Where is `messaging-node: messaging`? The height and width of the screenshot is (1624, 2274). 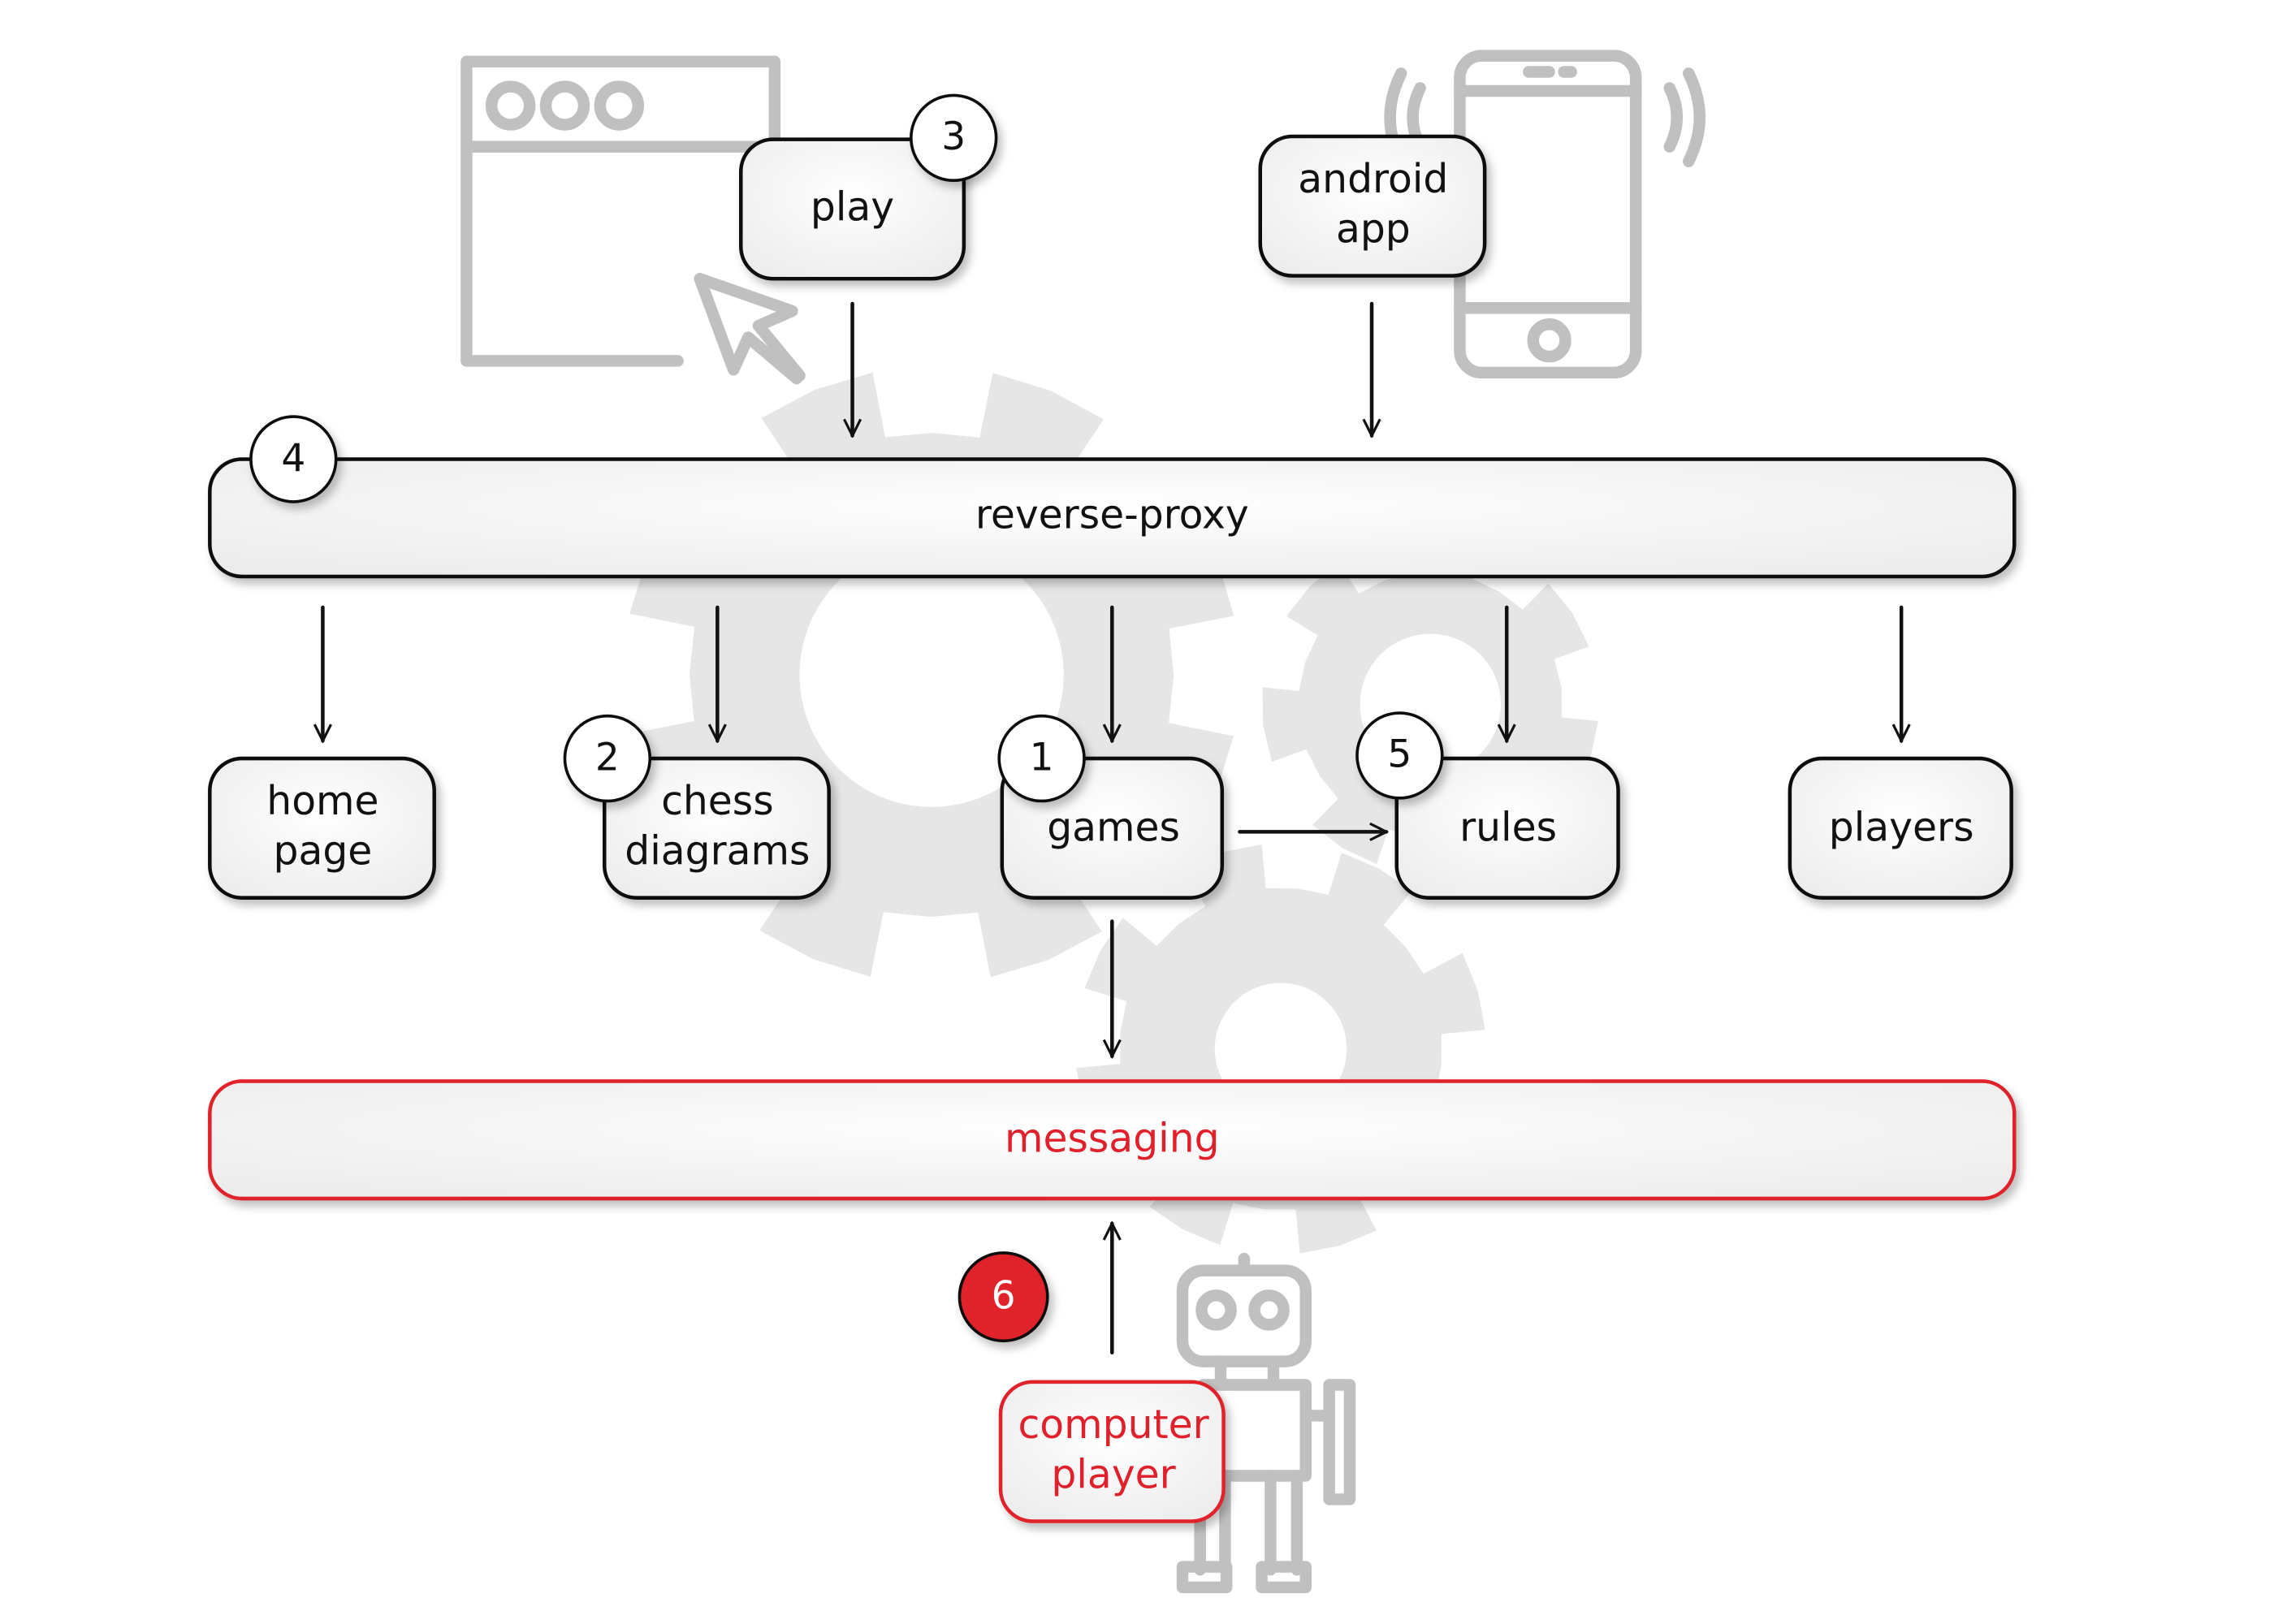 messaging-node: messaging is located at coordinates (1112, 1140).